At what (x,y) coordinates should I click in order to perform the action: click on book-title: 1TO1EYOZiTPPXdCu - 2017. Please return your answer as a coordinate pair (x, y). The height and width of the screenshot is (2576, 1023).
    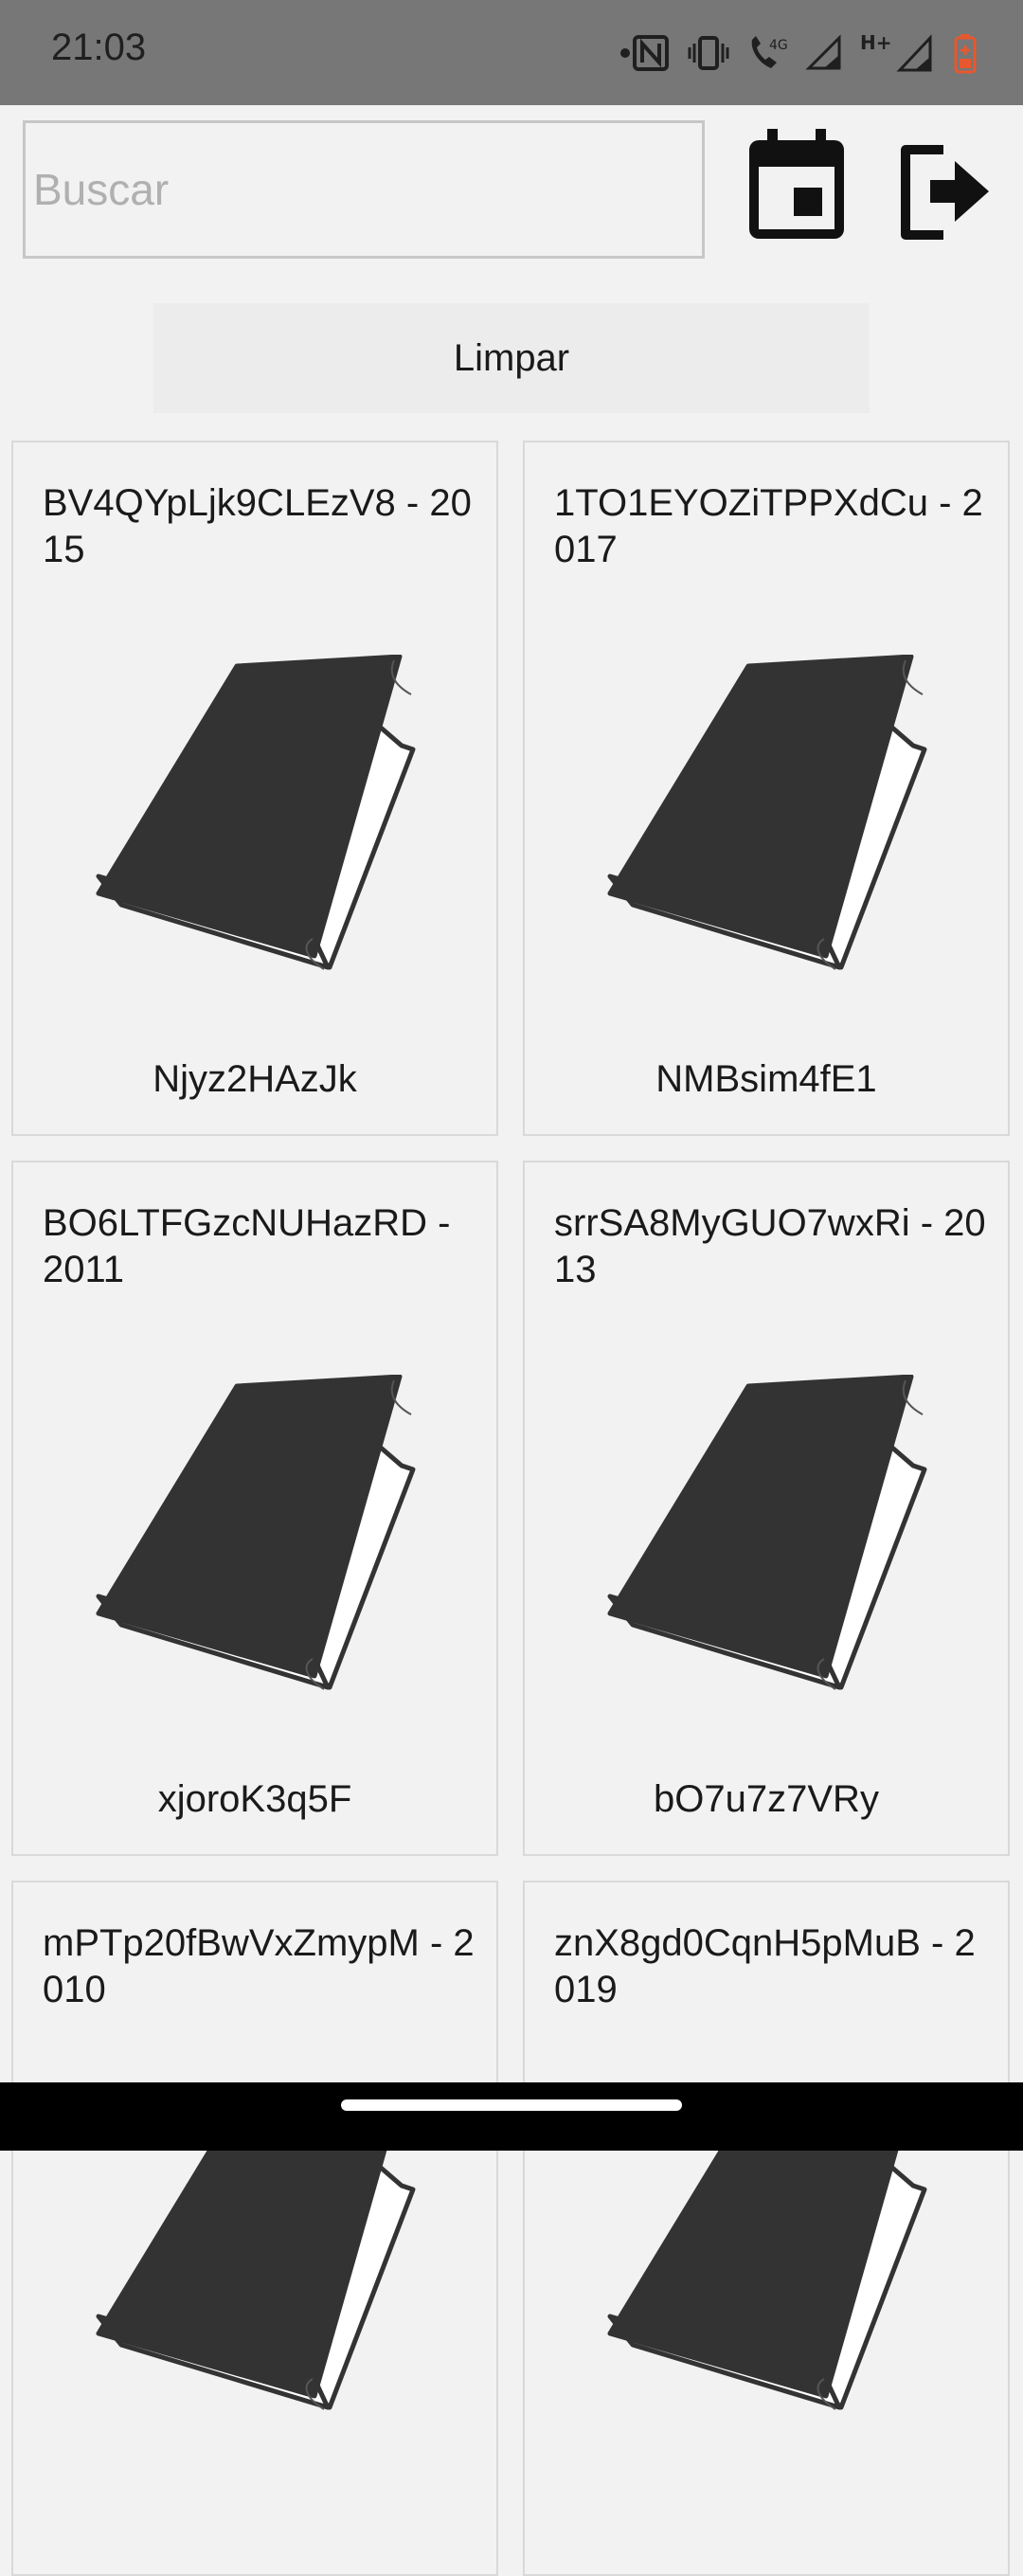
    Looking at the image, I should click on (768, 526).